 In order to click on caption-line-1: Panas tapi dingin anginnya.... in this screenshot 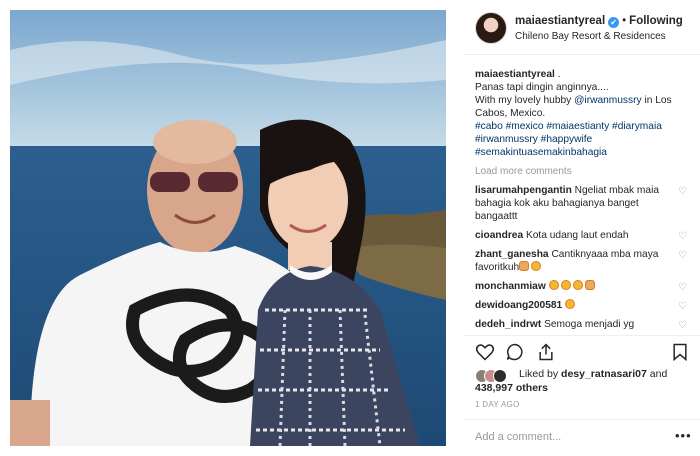, I will do `click(542, 87)`.